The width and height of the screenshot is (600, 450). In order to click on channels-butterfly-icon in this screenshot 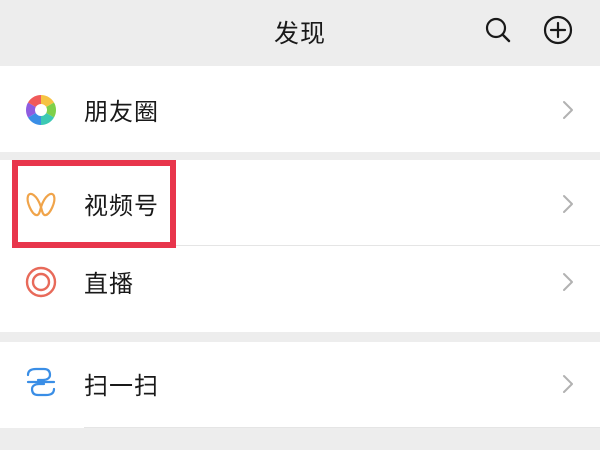, I will do `click(41, 204)`.